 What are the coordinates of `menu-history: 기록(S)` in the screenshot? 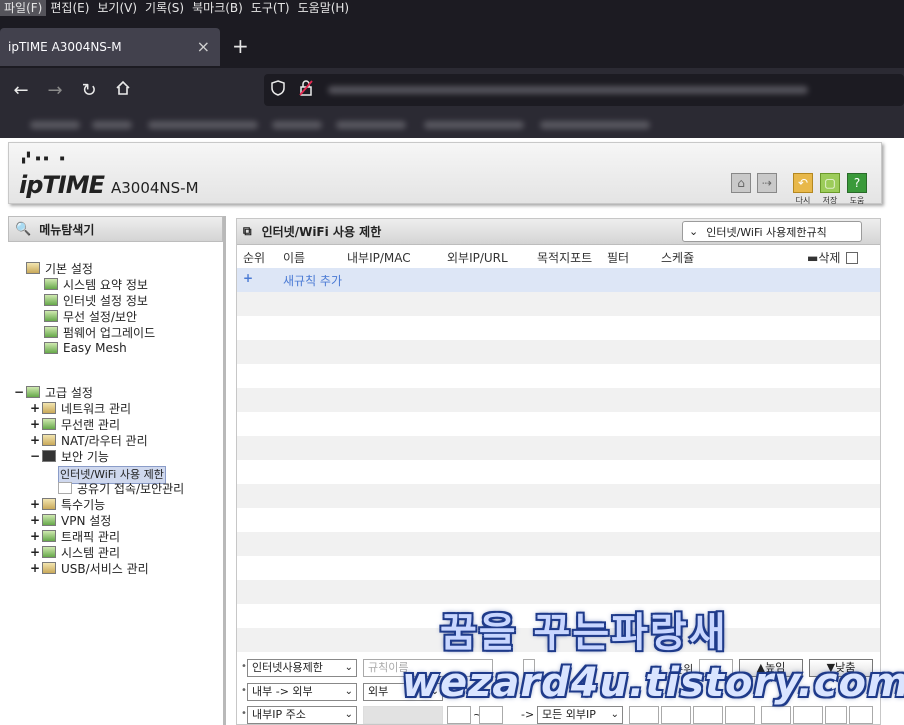 It's located at (164, 8).